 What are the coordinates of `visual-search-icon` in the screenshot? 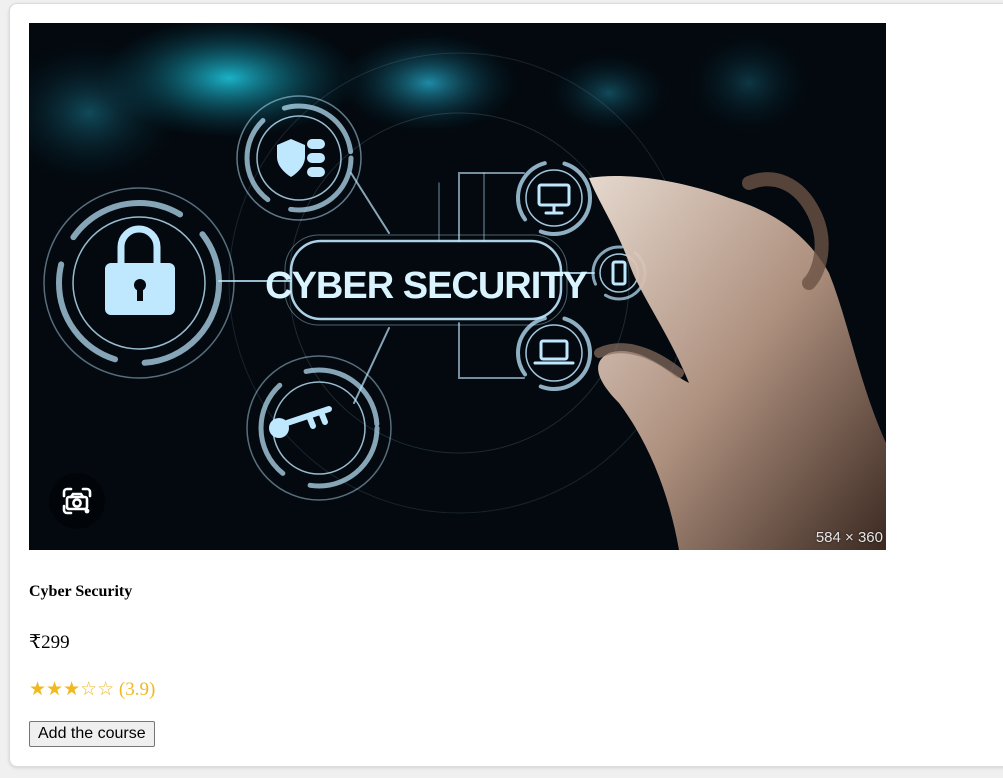 It's located at (77, 501).